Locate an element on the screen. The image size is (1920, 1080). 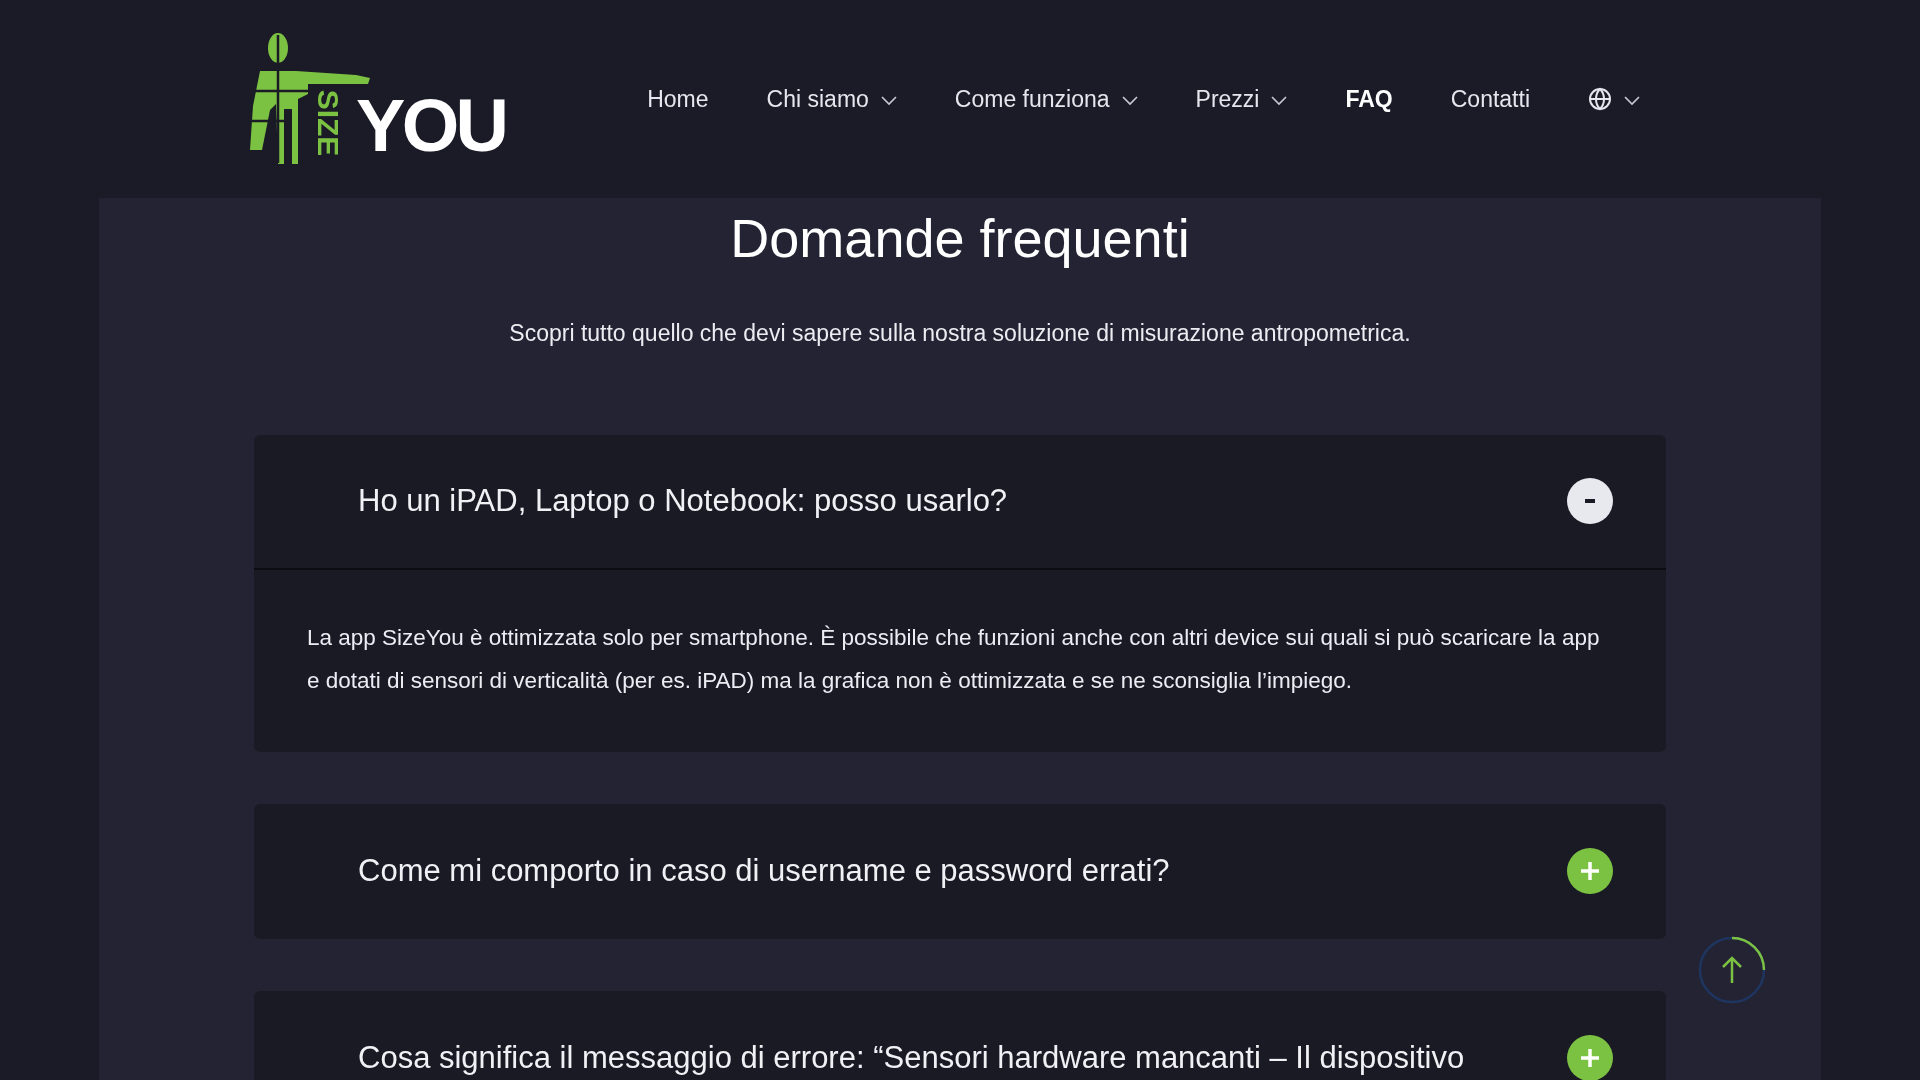
faq-header: Come mi comporto in caso di username e password errati? is located at coordinates (960, 871).